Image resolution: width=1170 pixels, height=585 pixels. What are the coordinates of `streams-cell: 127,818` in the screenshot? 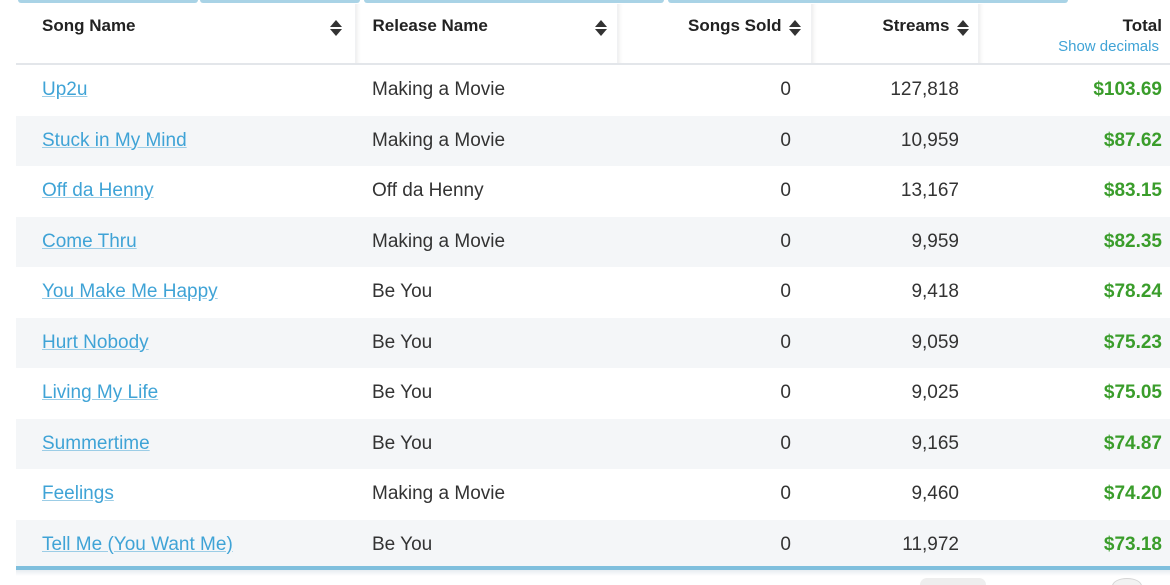 It's located at (894, 90).